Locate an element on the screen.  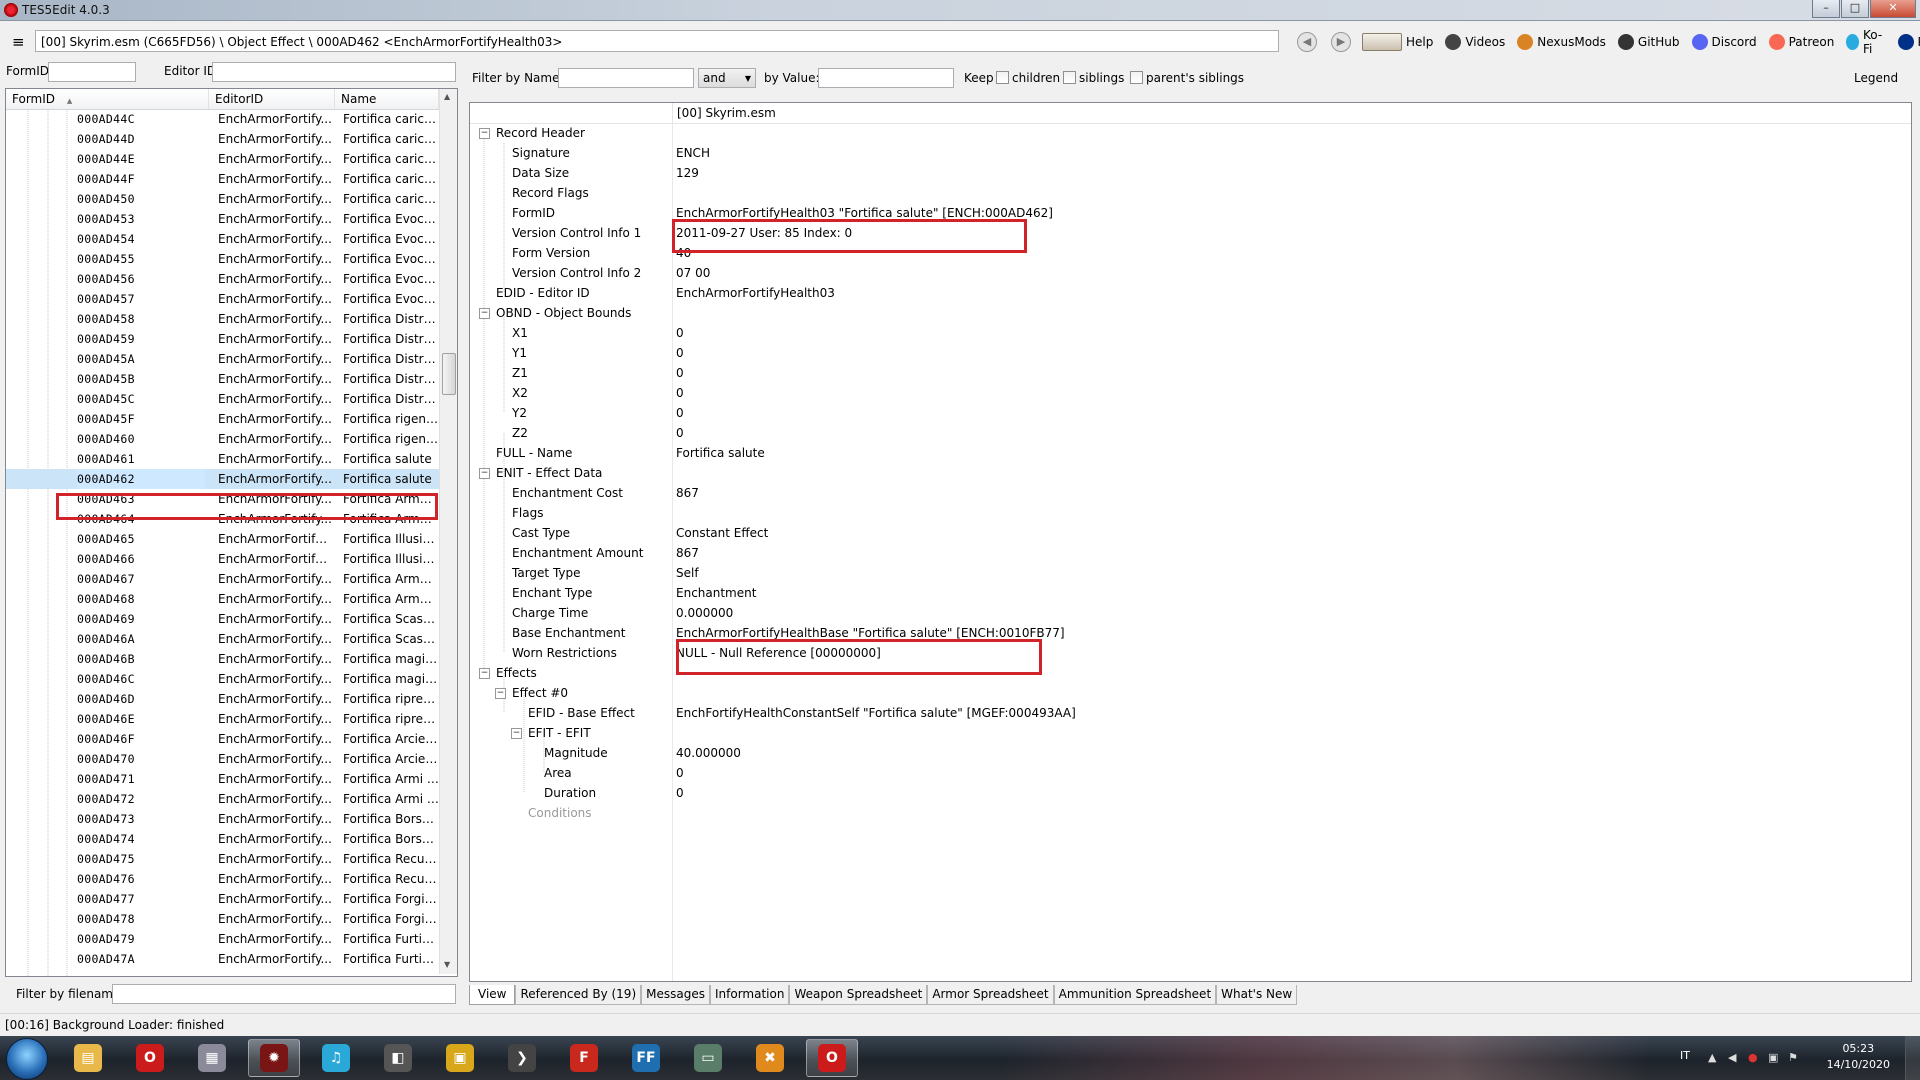
start-button is located at coordinates (27, 1059).